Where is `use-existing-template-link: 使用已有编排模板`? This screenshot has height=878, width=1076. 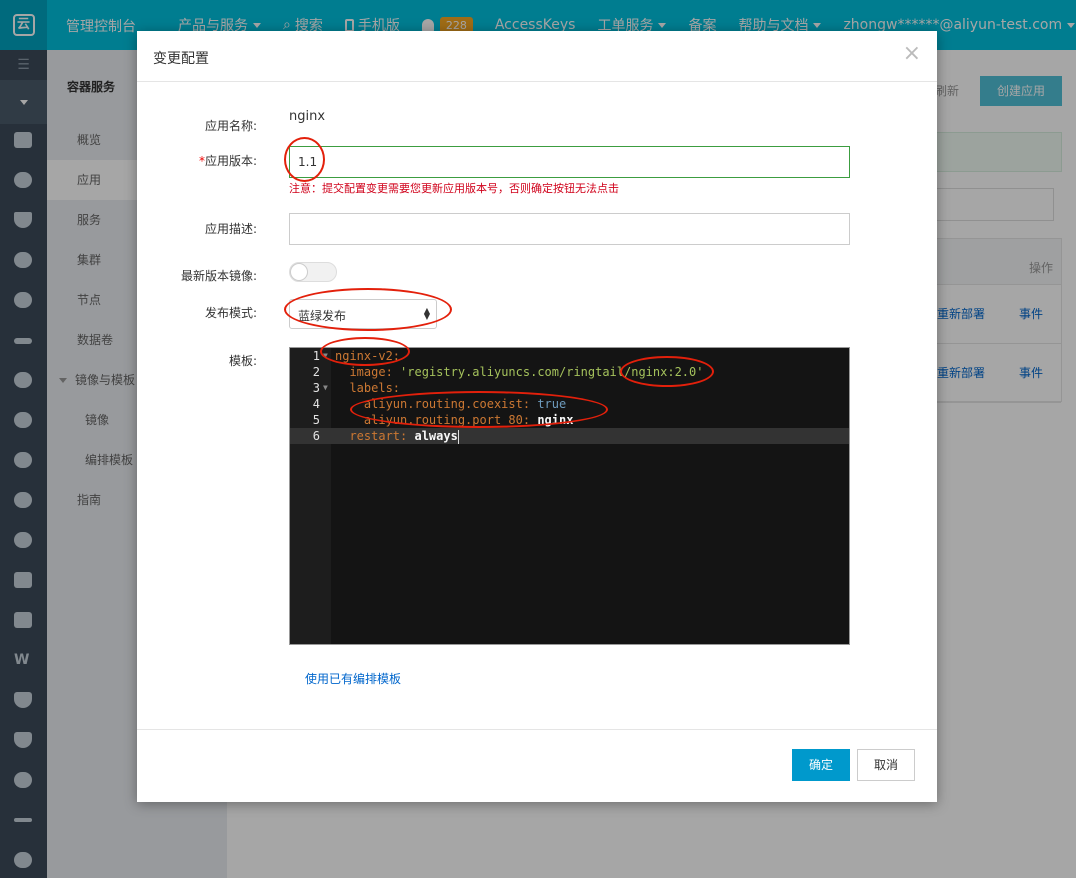 use-existing-template-link: 使用已有编排模板 is located at coordinates (353, 678).